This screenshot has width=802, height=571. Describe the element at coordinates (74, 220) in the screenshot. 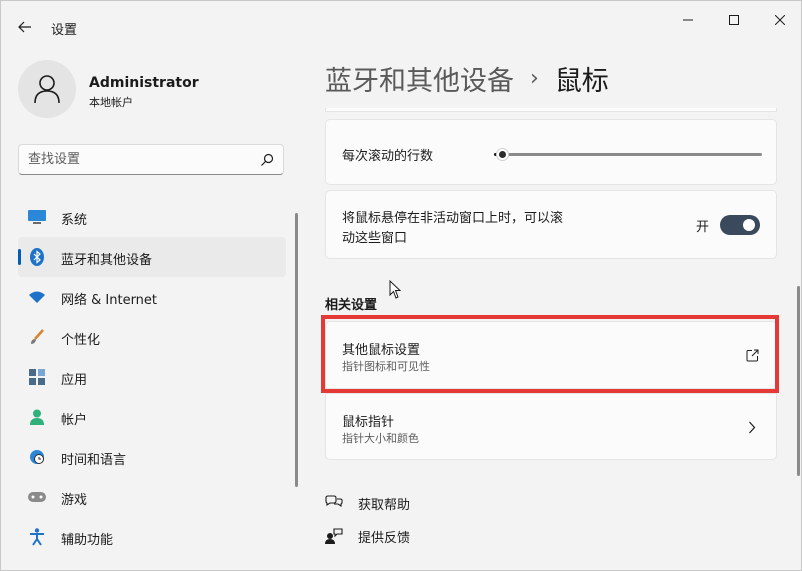

I see `sidebar-item-label: 系统` at that location.